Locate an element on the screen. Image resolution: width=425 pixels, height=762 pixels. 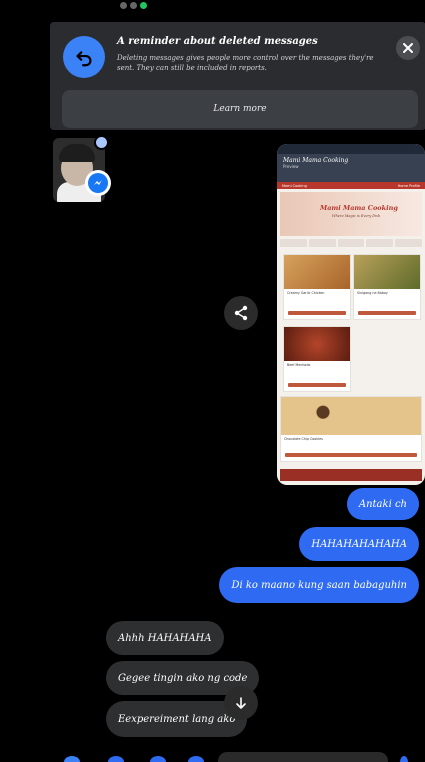
banner-title: A reminder about deleted messages is located at coordinates (217, 41).